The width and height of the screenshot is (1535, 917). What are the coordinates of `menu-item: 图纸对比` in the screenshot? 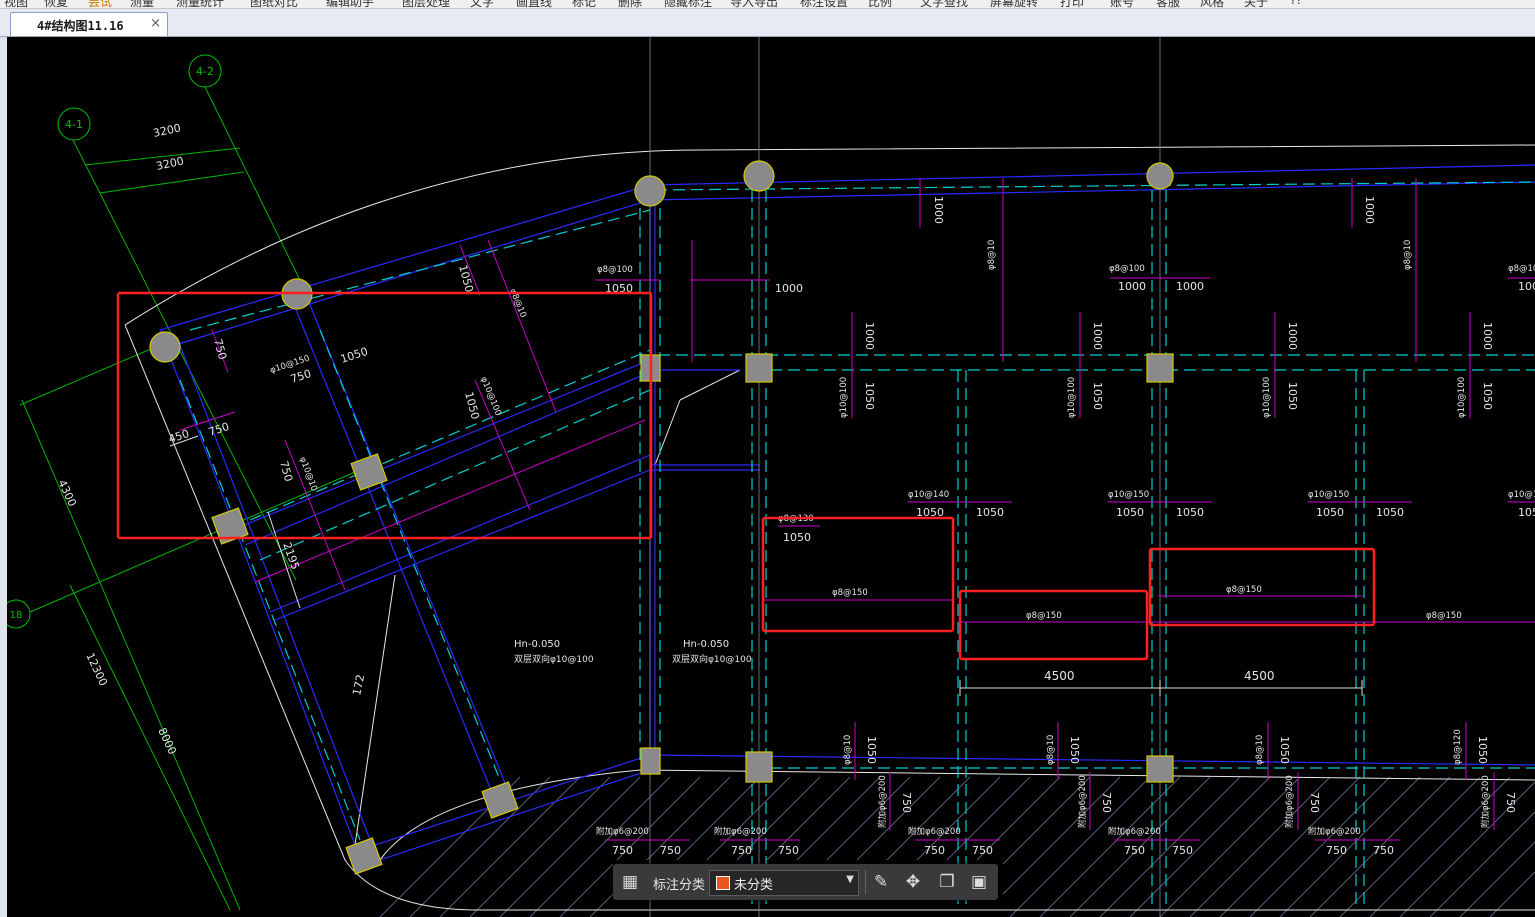 It's located at (274, 4).